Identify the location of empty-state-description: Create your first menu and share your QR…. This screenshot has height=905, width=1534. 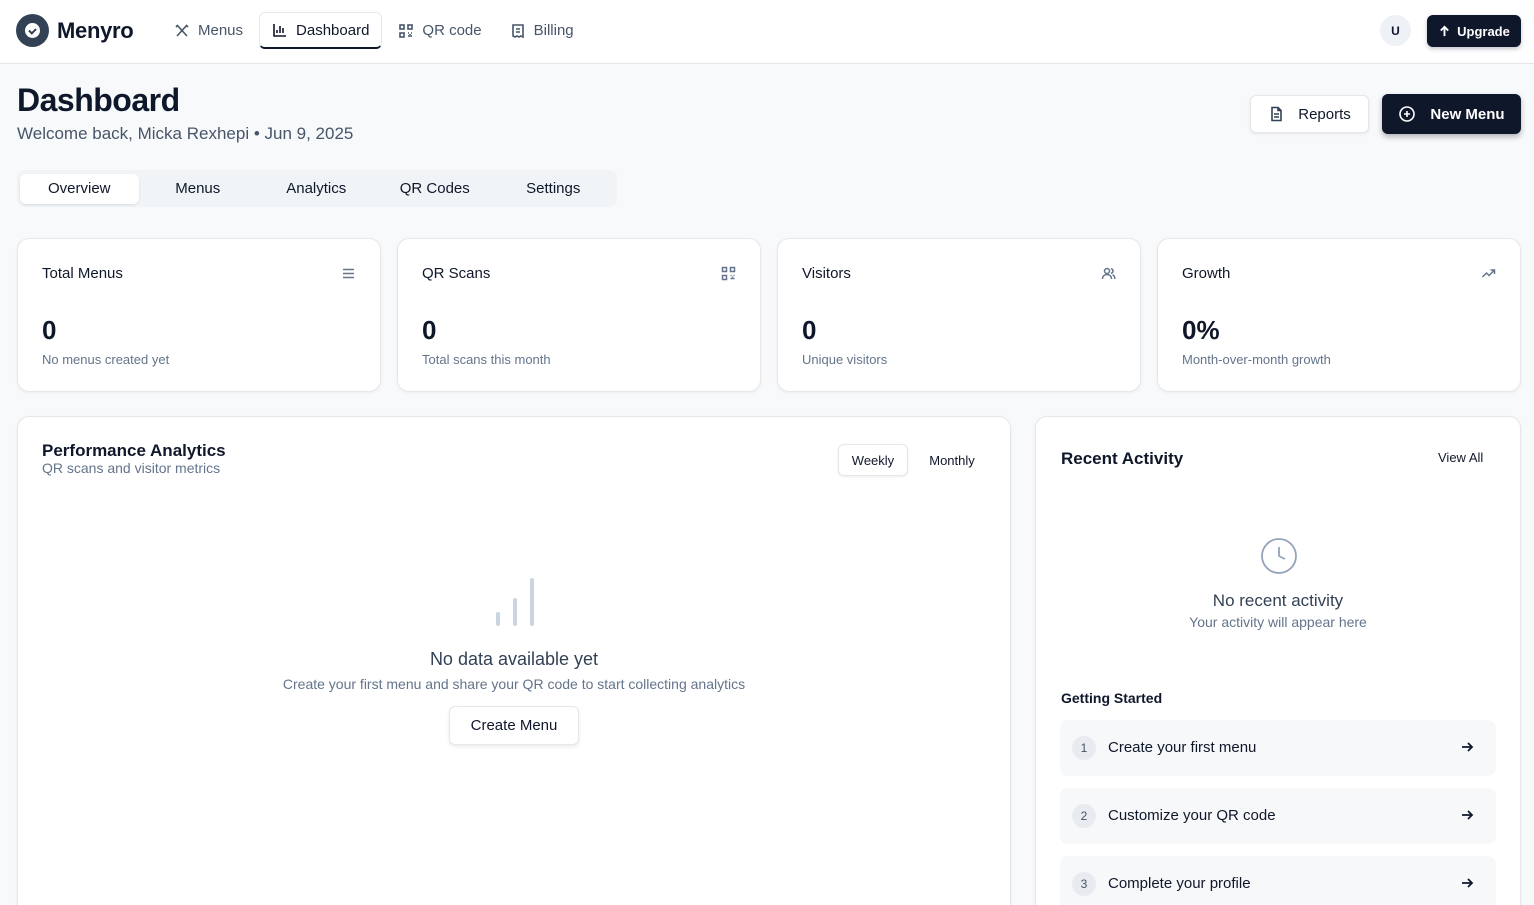
(514, 684).